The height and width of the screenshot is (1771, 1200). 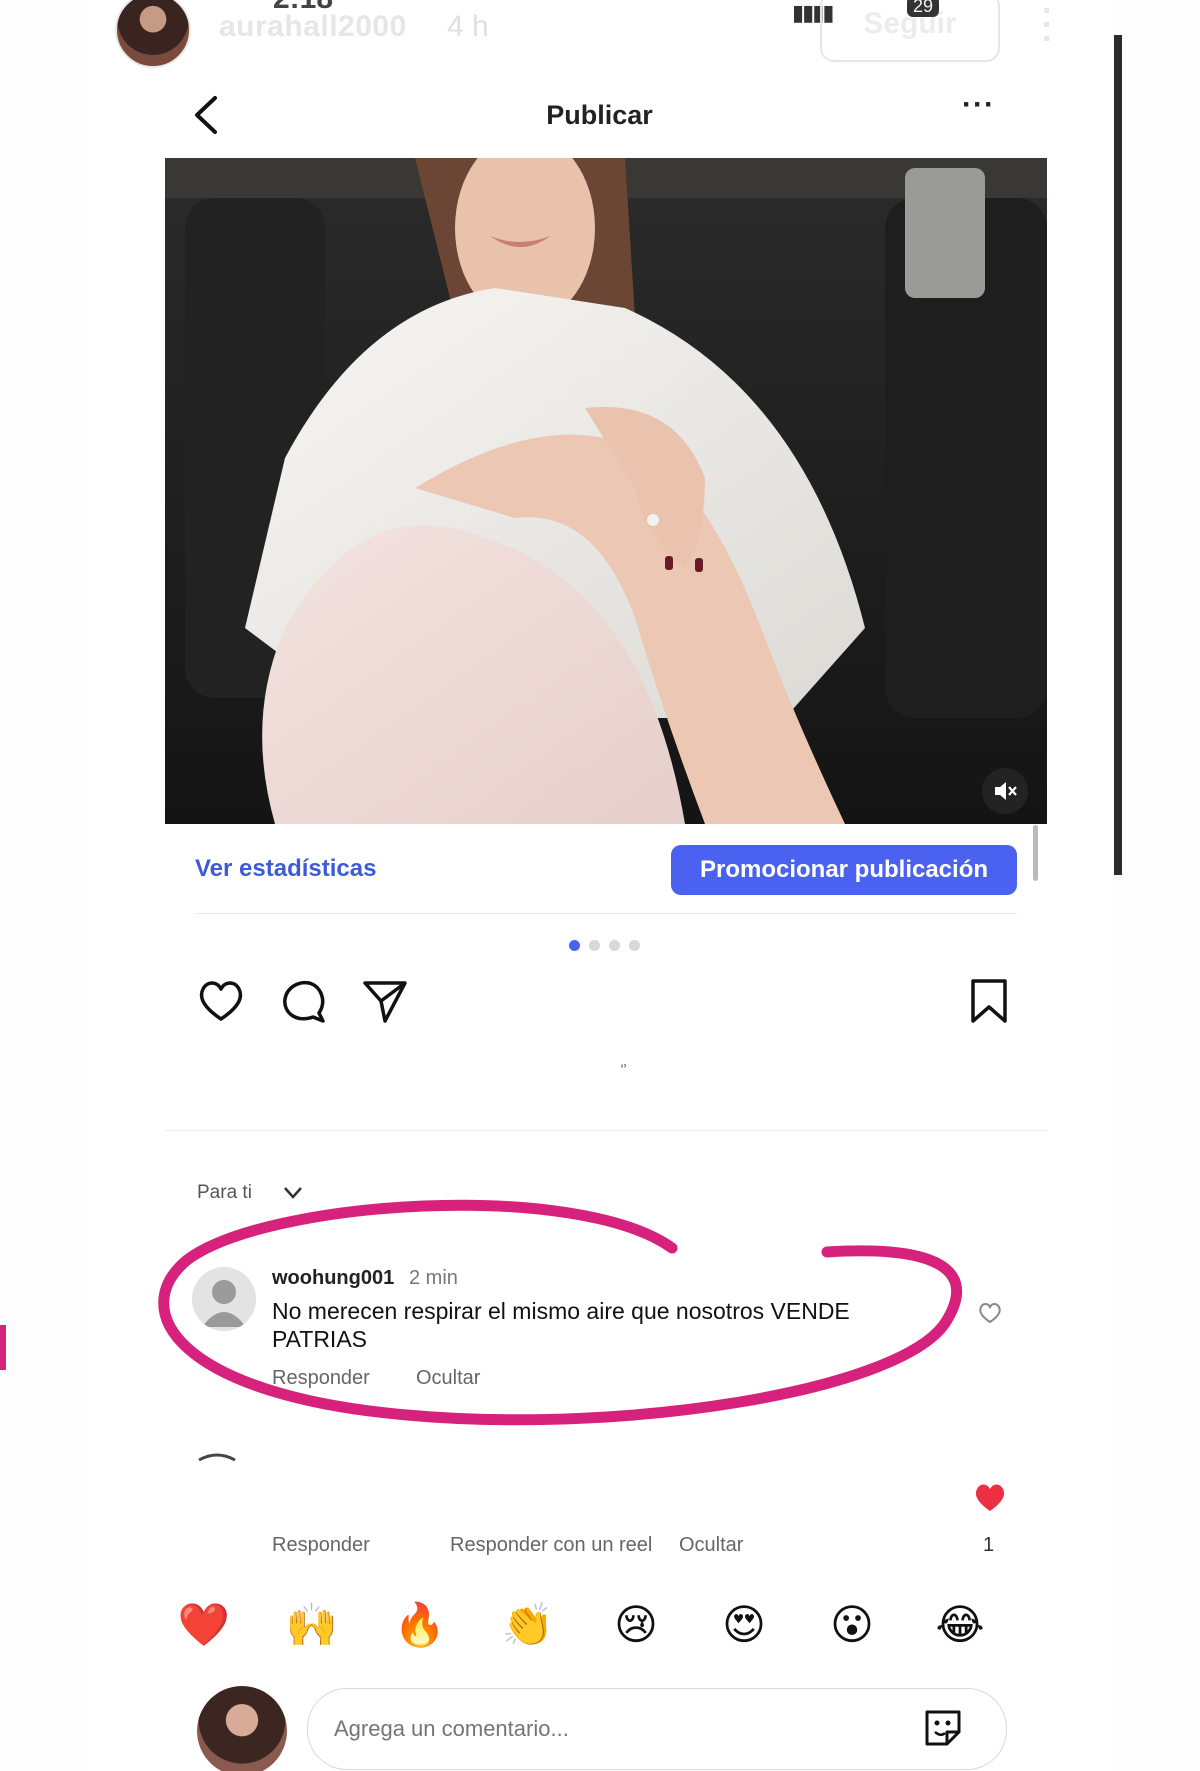 I want to click on comment-heart-icon, so click(x=990, y=1315).